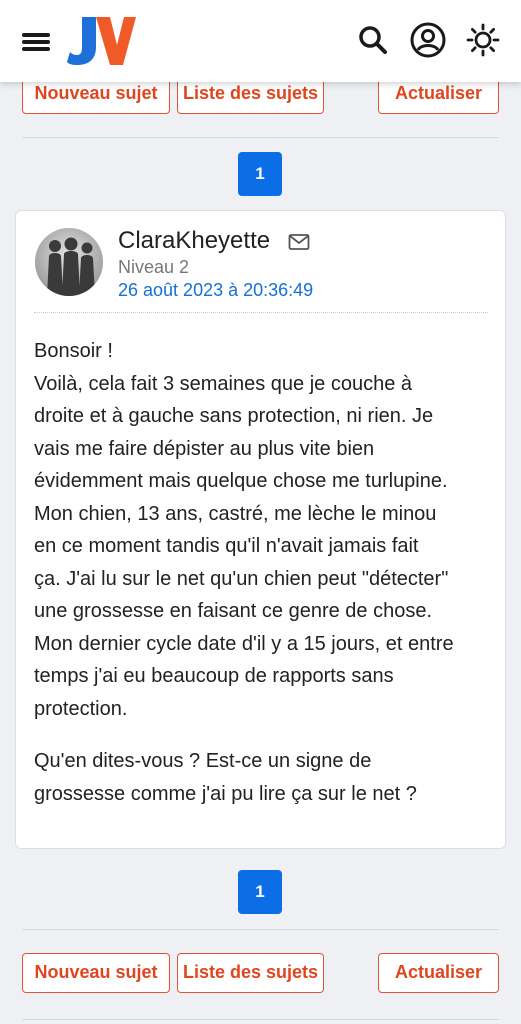 The width and height of the screenshot is (521, 1024). What do you see at coordinates (81, 708) in the screenshot?
I see `text-line: protection.` at bounding box center [81, 708].